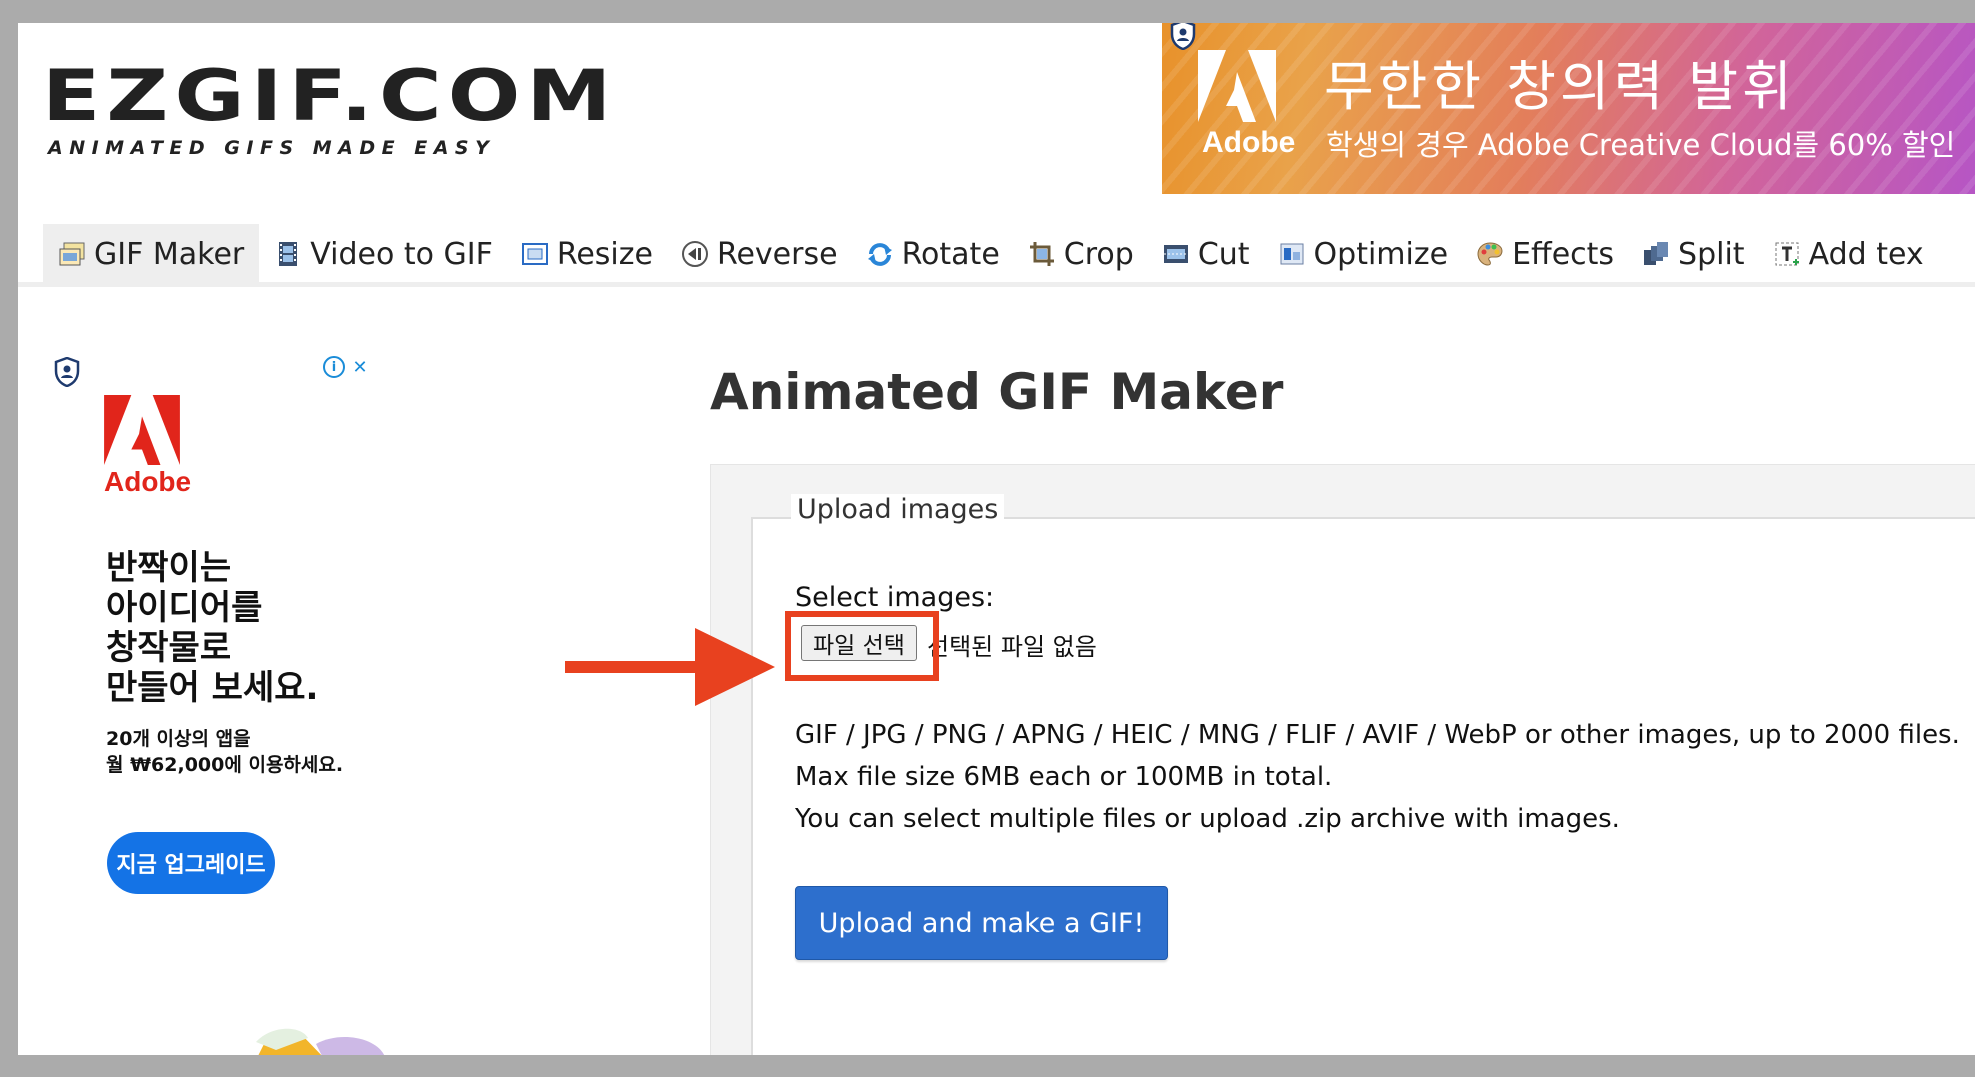  I want to click on ad-copy-line: 만들어 보세요., so click(212, 688).